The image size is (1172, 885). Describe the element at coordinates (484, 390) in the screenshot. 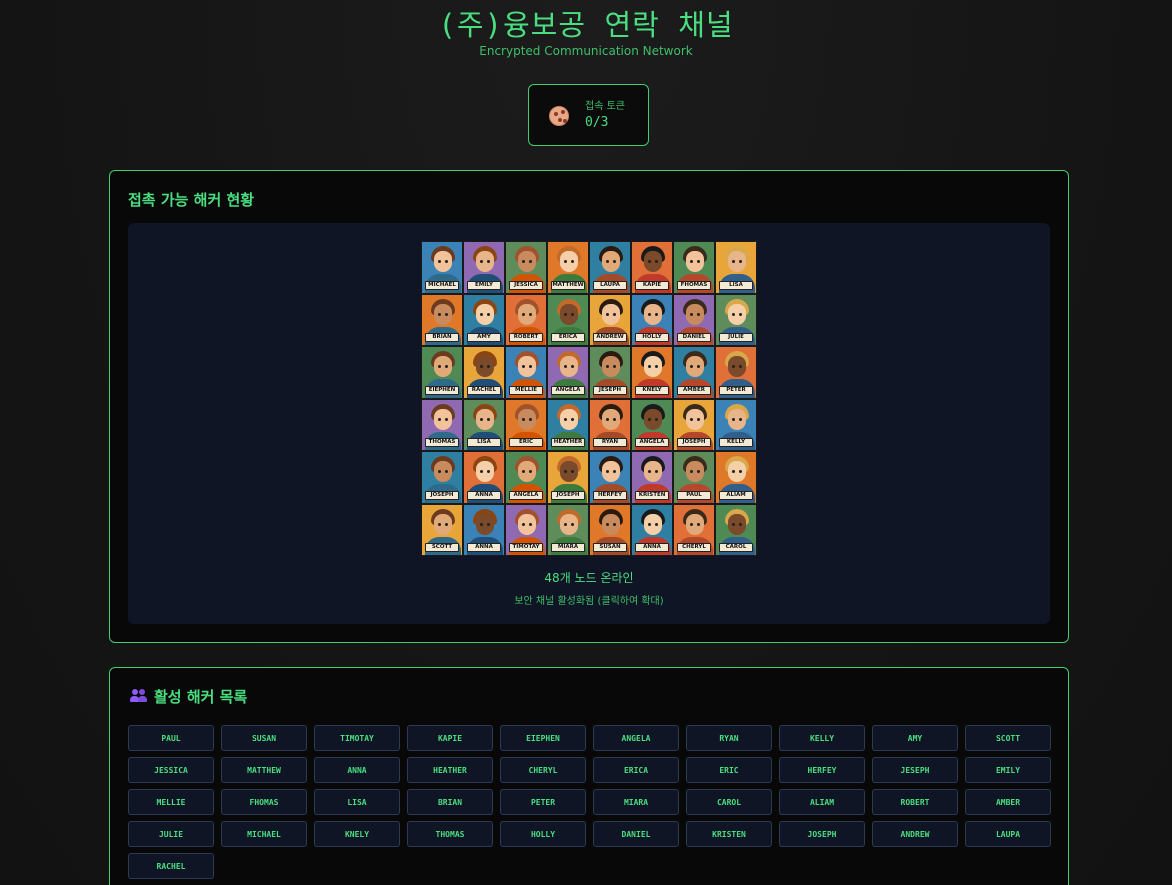

I see `portrait-name-tag: RACHEL` at that location.